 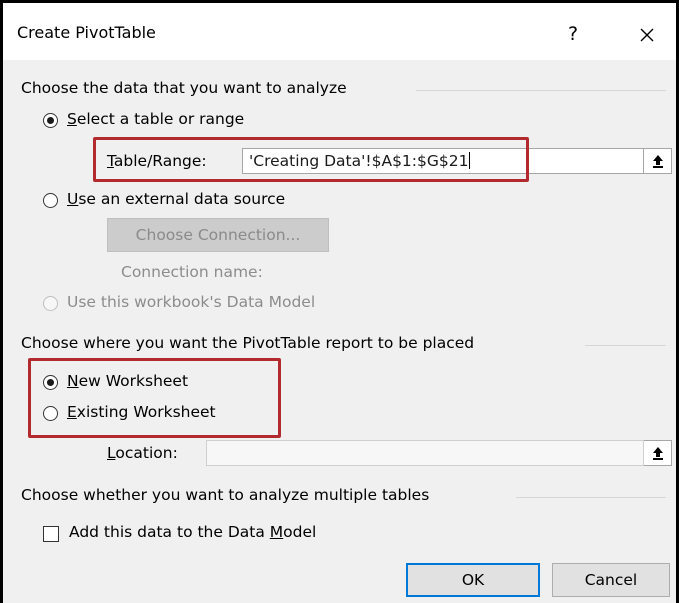 What do you see at coordinates (339, 31) in the screenshot?
I see `title-bar: Create PivotTable ?` at bounding box center [339, 31].